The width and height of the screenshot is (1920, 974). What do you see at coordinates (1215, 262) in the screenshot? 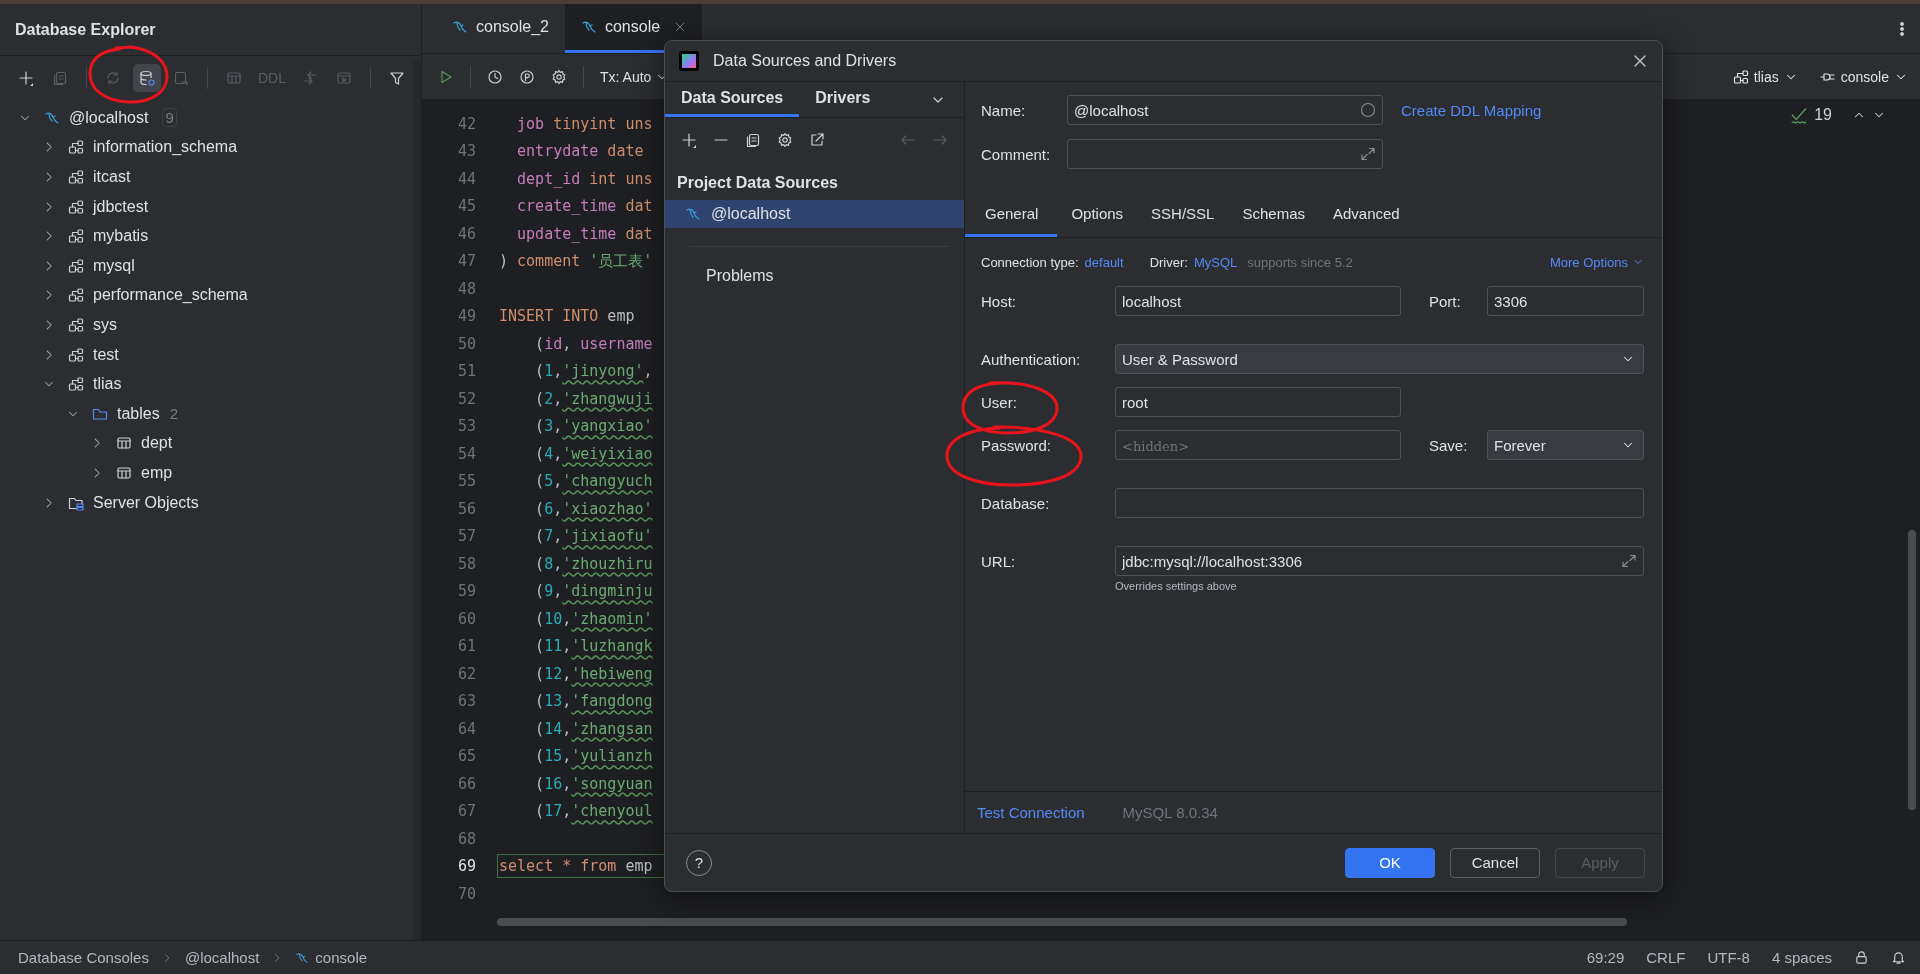
I see `driver-link: MySQL` at bounding box center [1215, 262].